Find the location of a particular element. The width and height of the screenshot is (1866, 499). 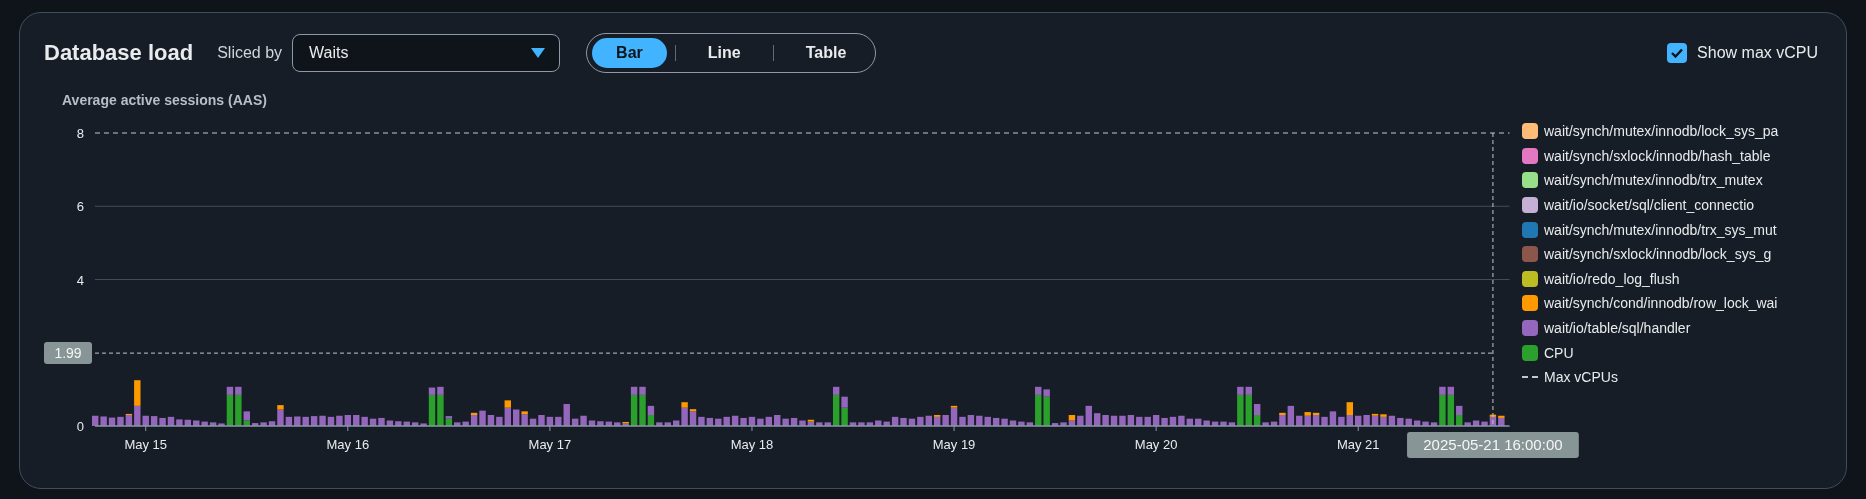

crosshair-time-label: 2025-05-21 16:00:00 is located at coordinates (1493, 445).